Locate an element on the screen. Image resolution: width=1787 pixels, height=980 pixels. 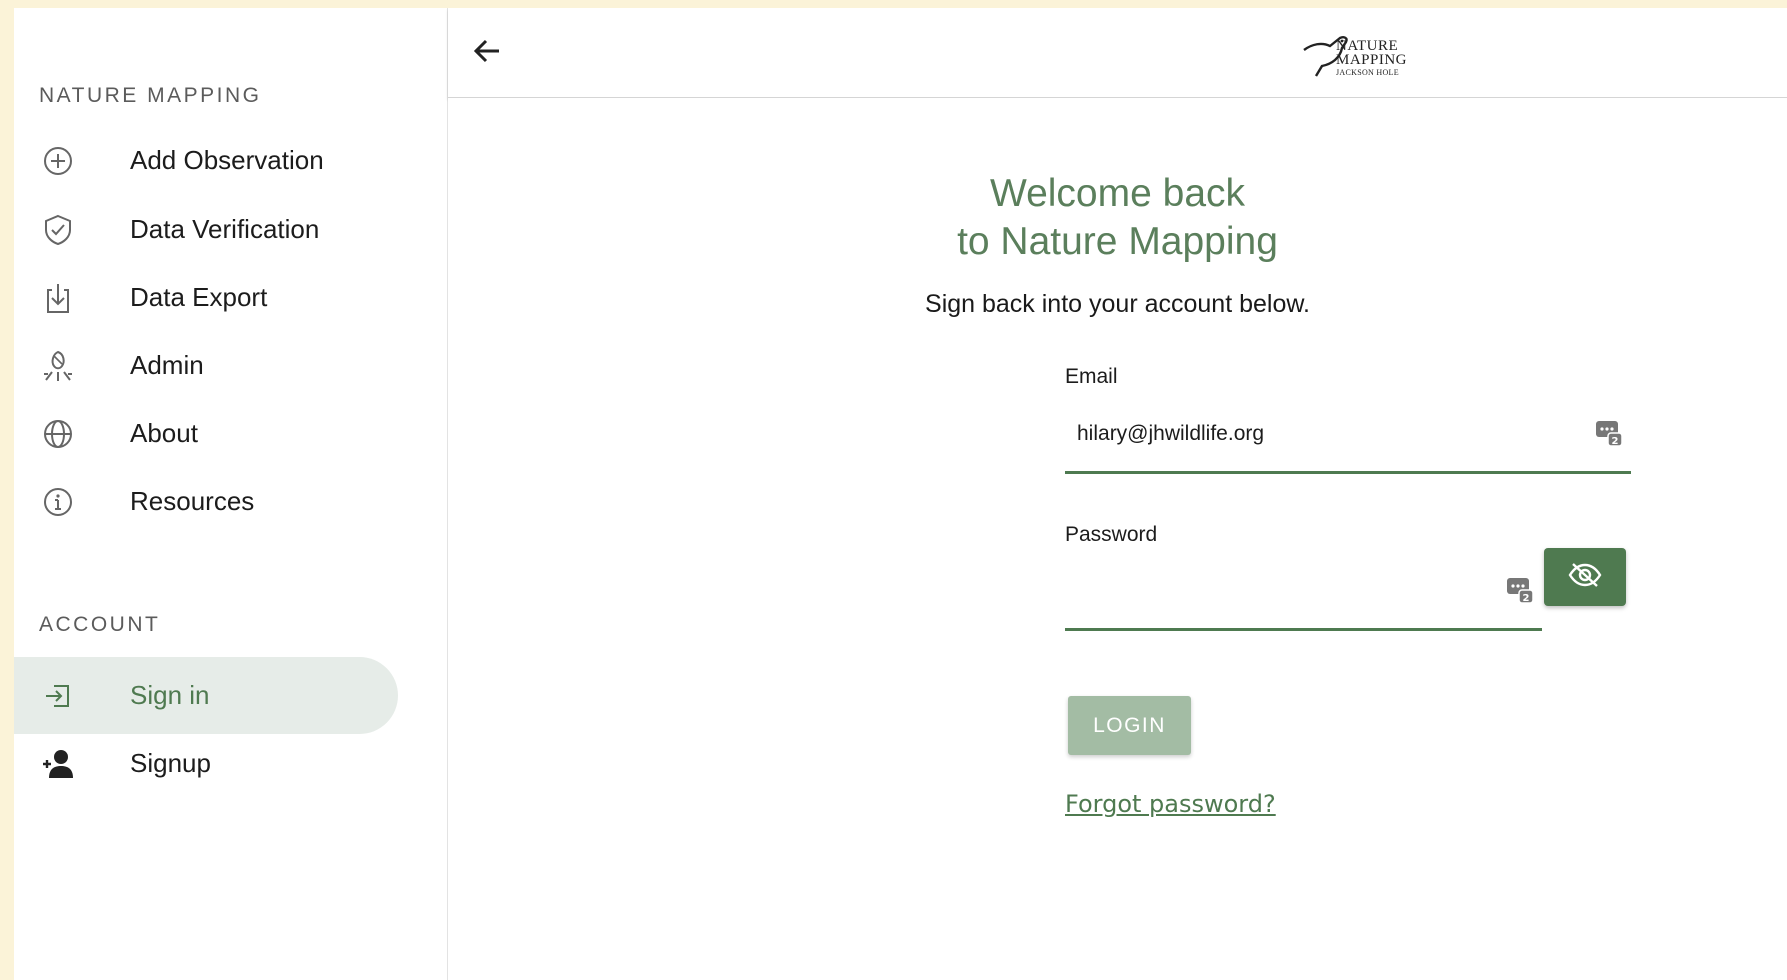
password-field-container: 2 is located at coordinates (1303, 591).